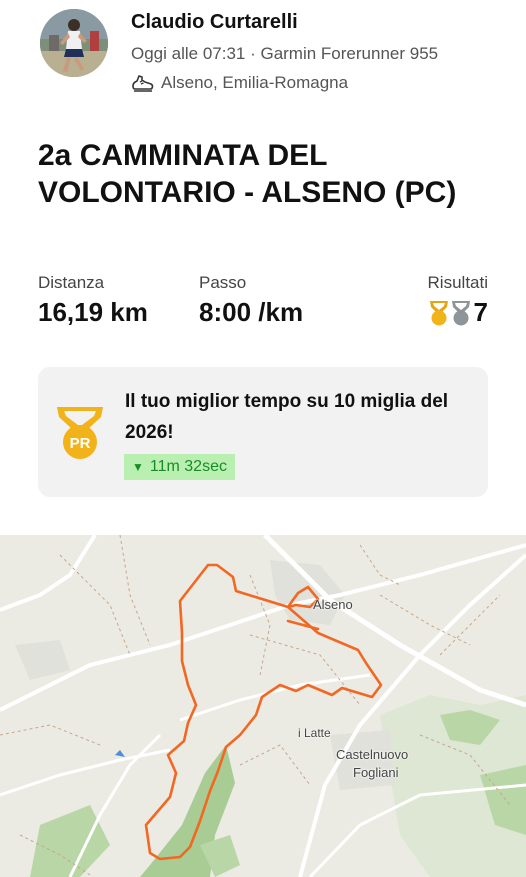 This screenshot has width=526, height=877. I want to click on athlete-avatar, so click(74, 43).